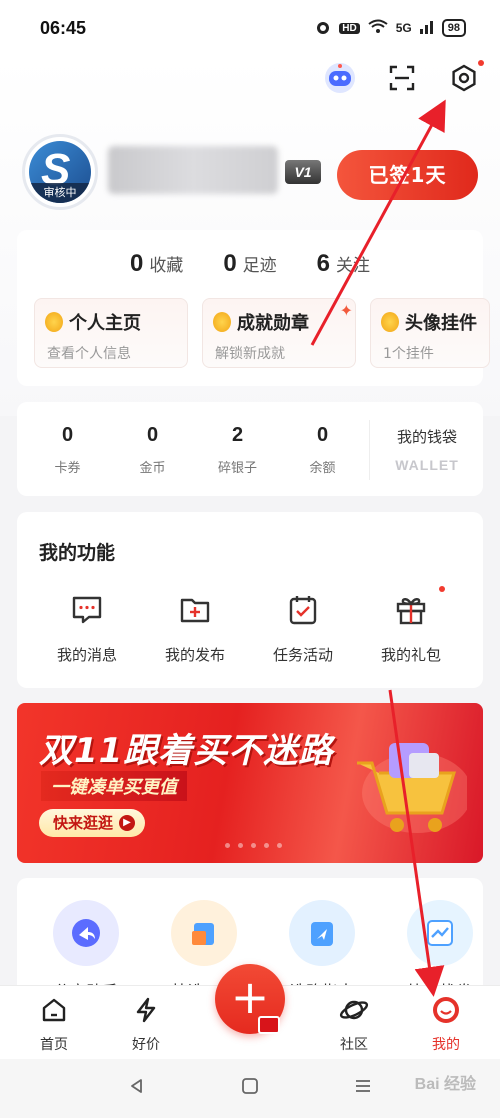 Image resolution: width=500 pixels, height=1118 pixels. What do you see at coordinates (440, 933) in the screenshot?
I see `price-icon` at bounding box center [440, 933].